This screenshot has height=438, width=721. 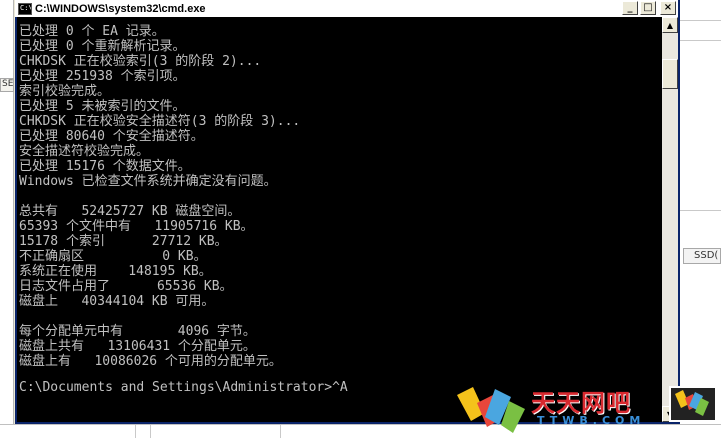 I want to click on console-app-icon: C:\, so click(x=25, y=8).